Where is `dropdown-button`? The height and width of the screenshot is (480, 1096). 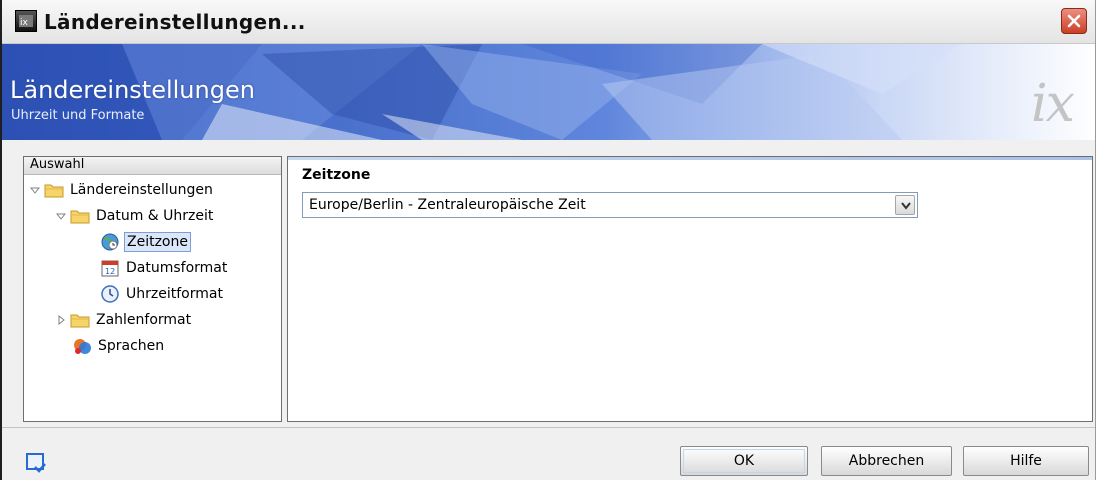 dropdown-button is located at coordinates (905, 205).